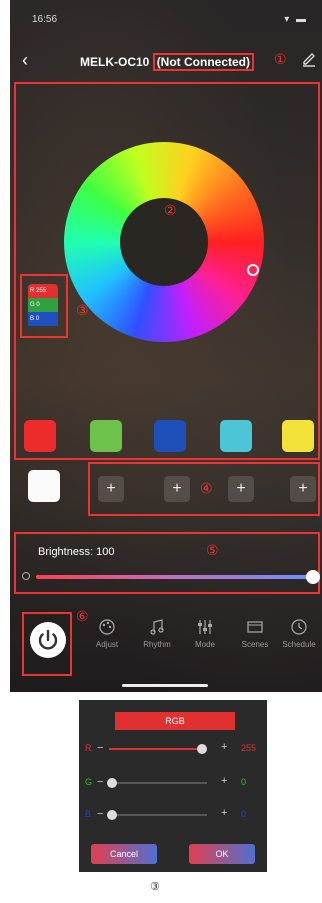  What do you see at coordinates (157, 783) in the screenshot?
I see `g-slider` at bounding box center [157, 783].